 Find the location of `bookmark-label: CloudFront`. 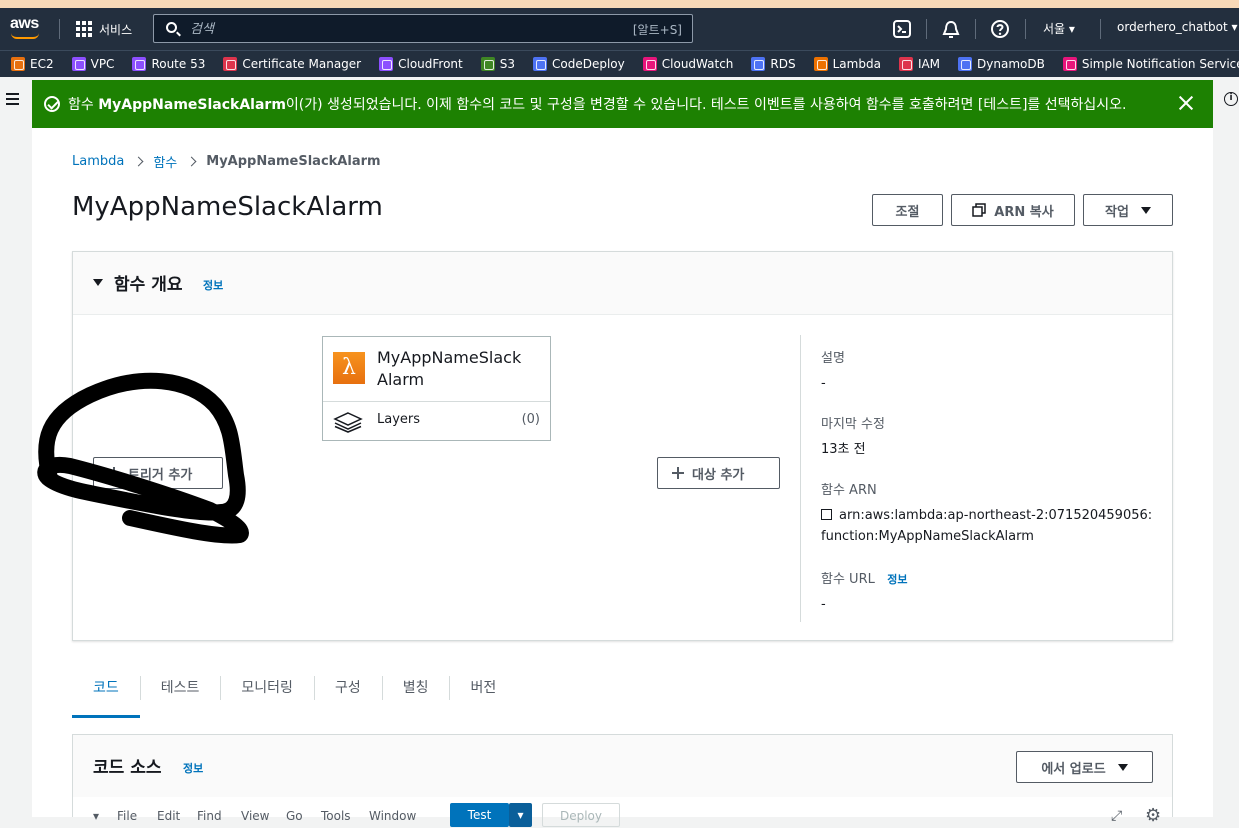

bookmark-label: CloudFront is located at coordinates (430, 64).